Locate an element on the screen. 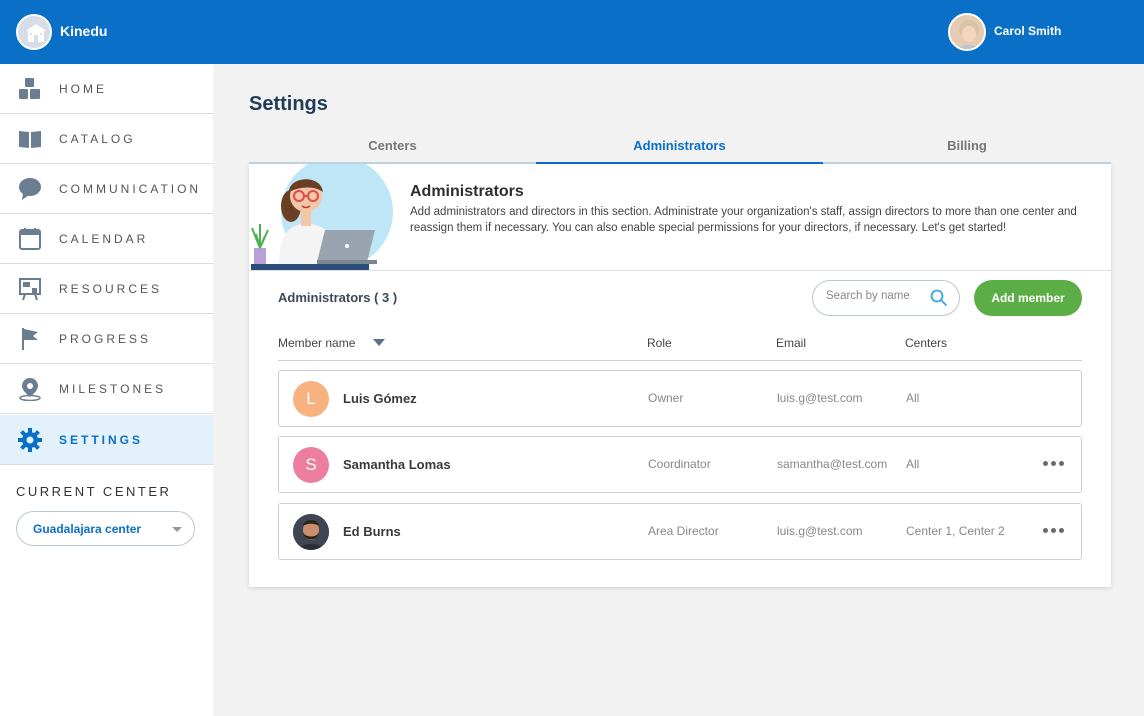 This screenshot has width=1144, height=716. sort-down-icon is located at coordinates (379, 342).